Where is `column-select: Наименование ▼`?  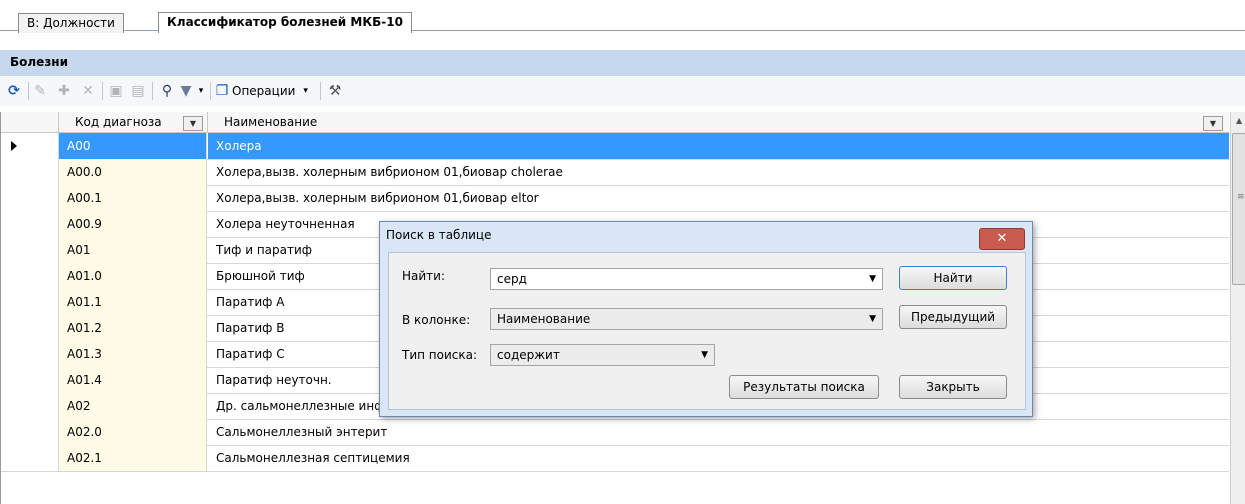
column-select: Наименование ▼ is located at coordinates (686, 319).